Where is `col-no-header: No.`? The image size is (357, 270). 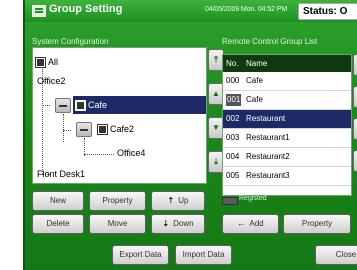 col-no-header: No. is located at coordinates (232, 63).